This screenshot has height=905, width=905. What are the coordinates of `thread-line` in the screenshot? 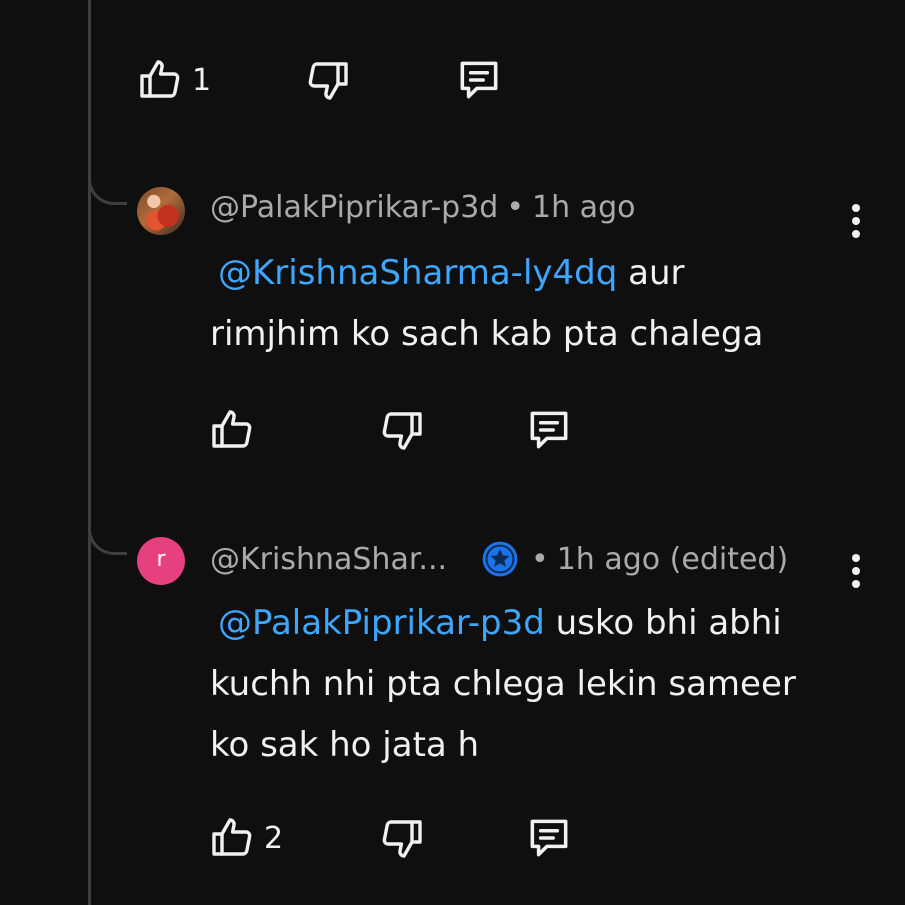 It's located at (89, 76).